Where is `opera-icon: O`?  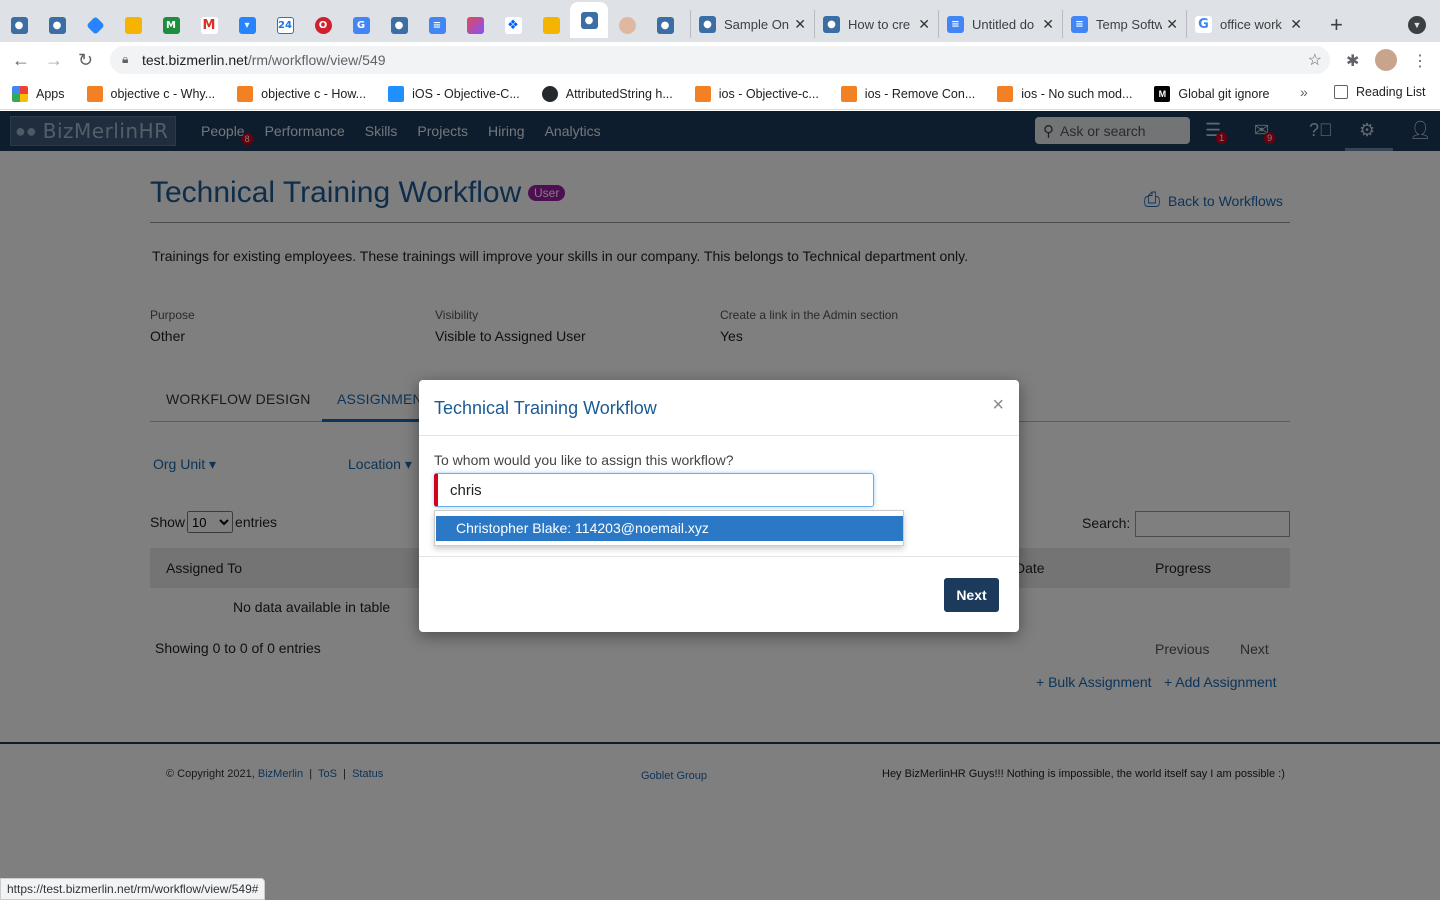
opera-icon: O is located at coordinates (323, 25).